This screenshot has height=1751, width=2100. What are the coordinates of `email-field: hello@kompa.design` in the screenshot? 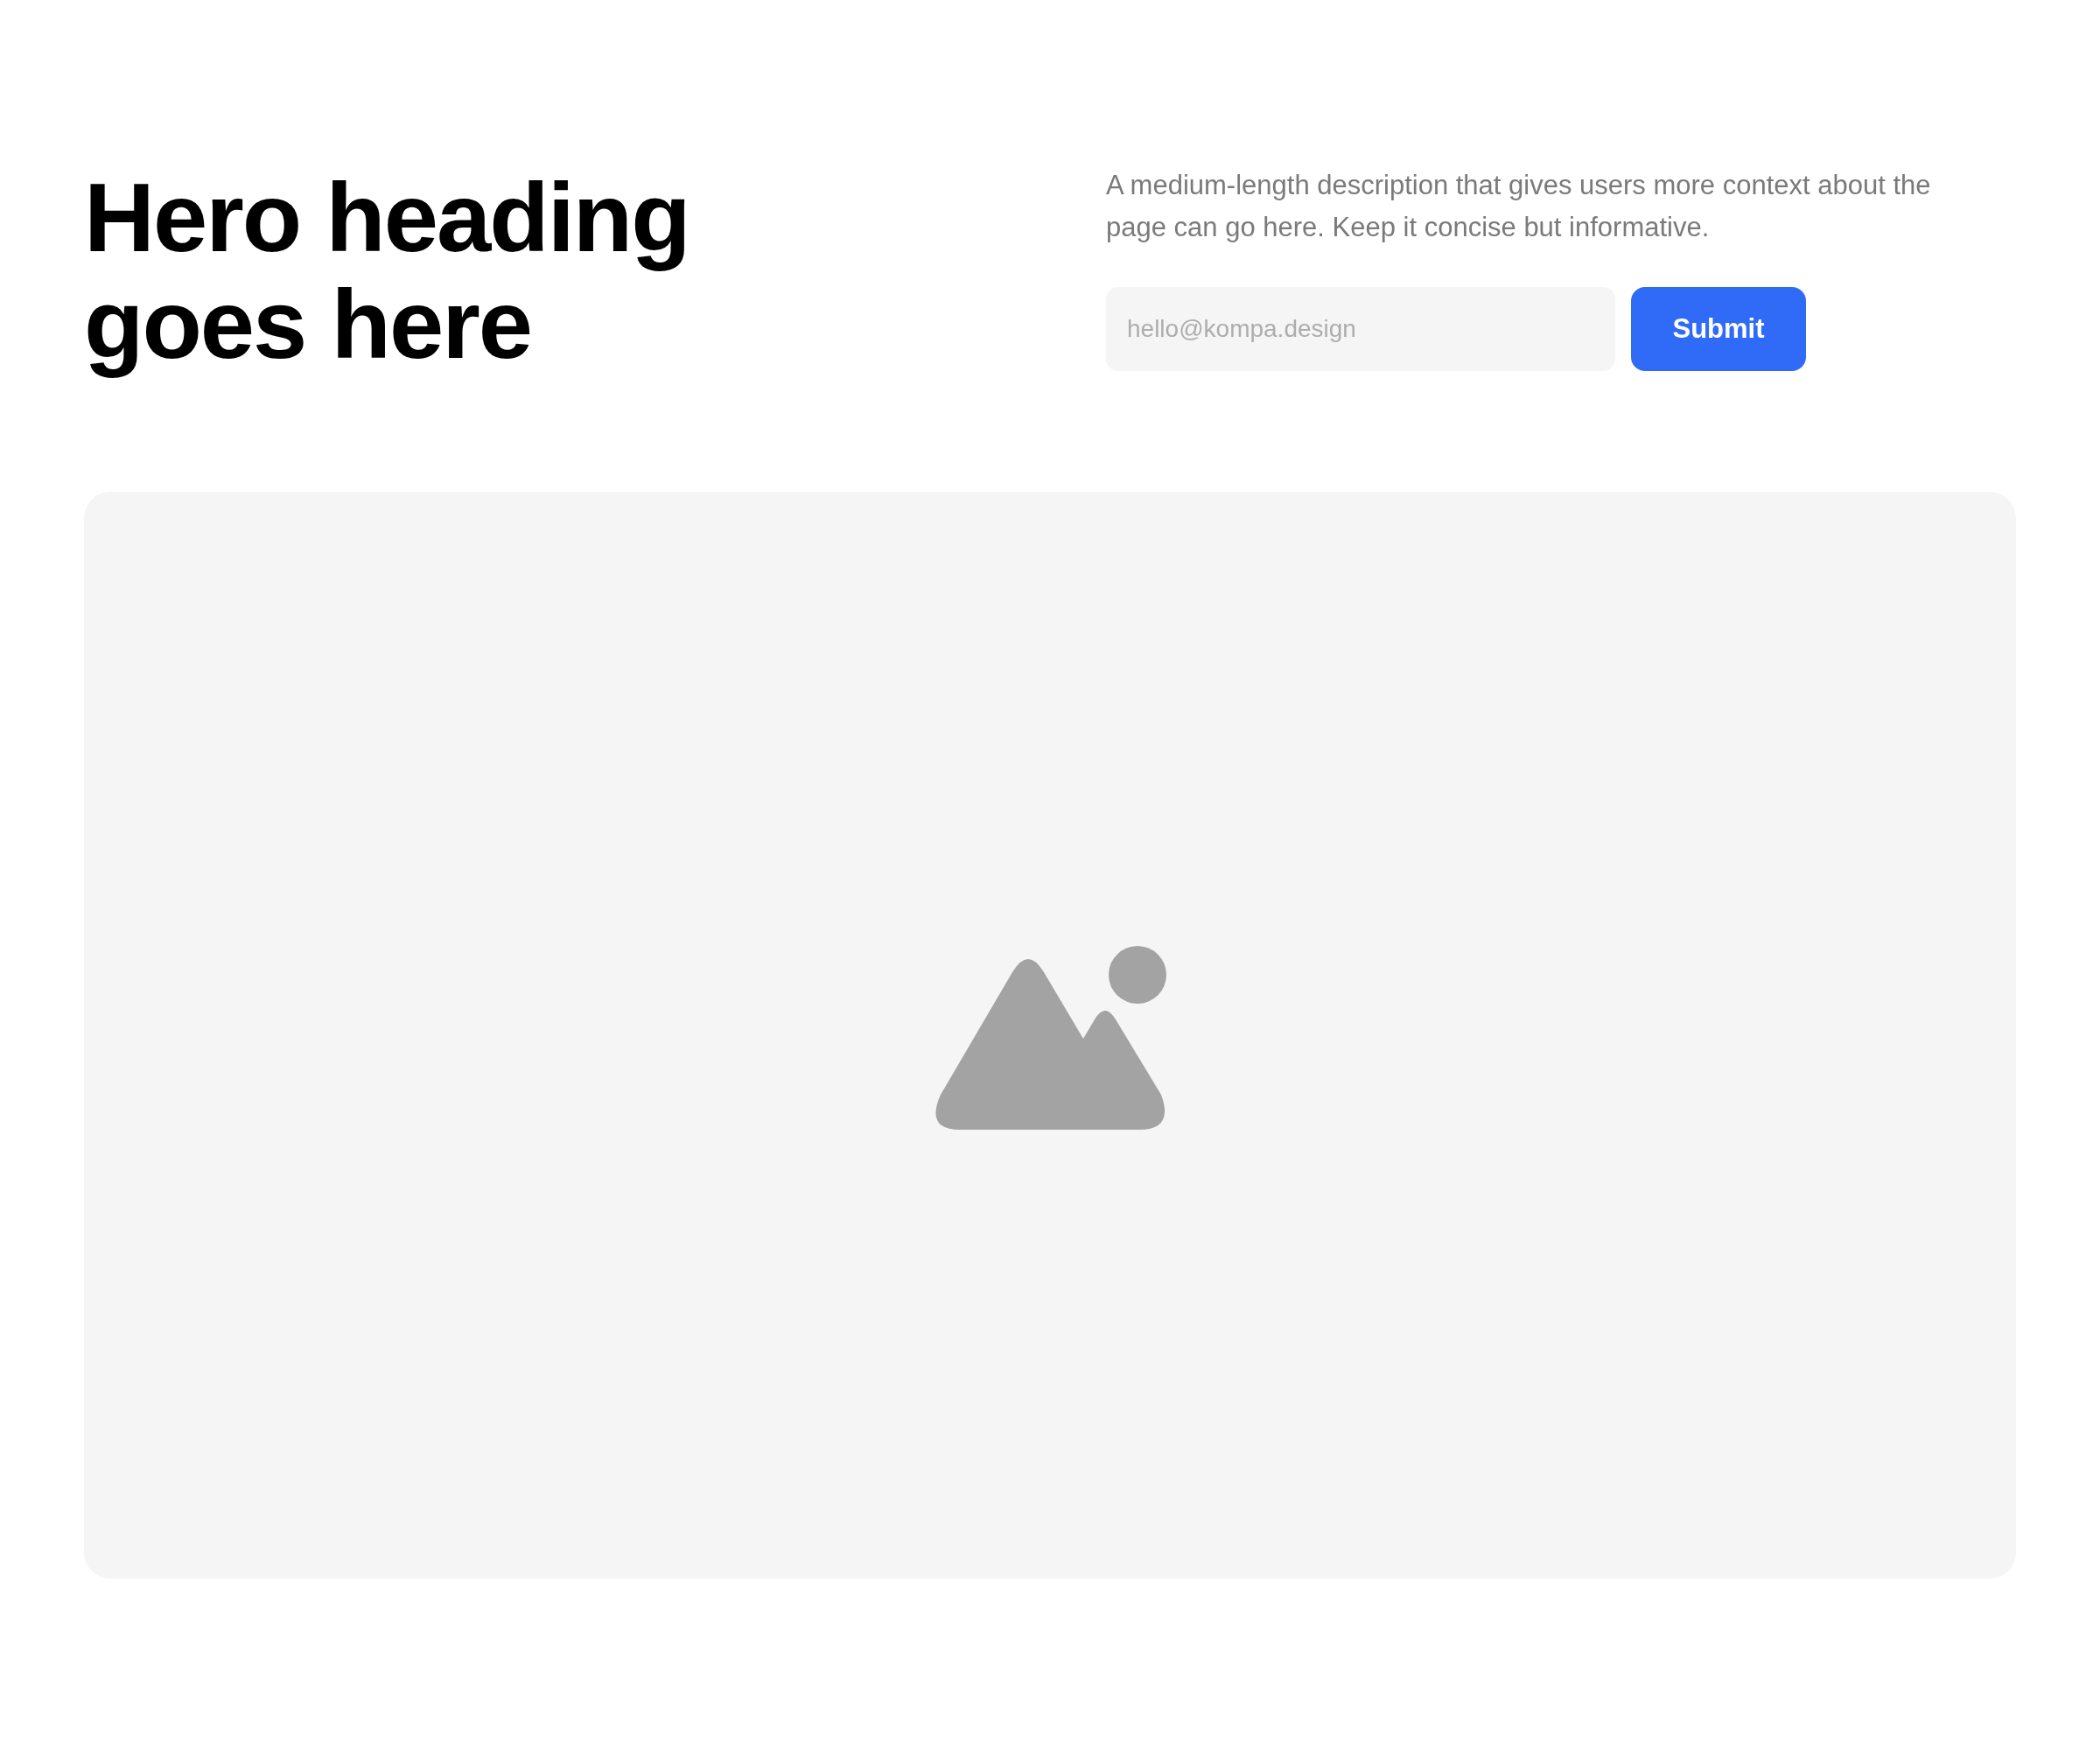 It's located at (1360, 329).